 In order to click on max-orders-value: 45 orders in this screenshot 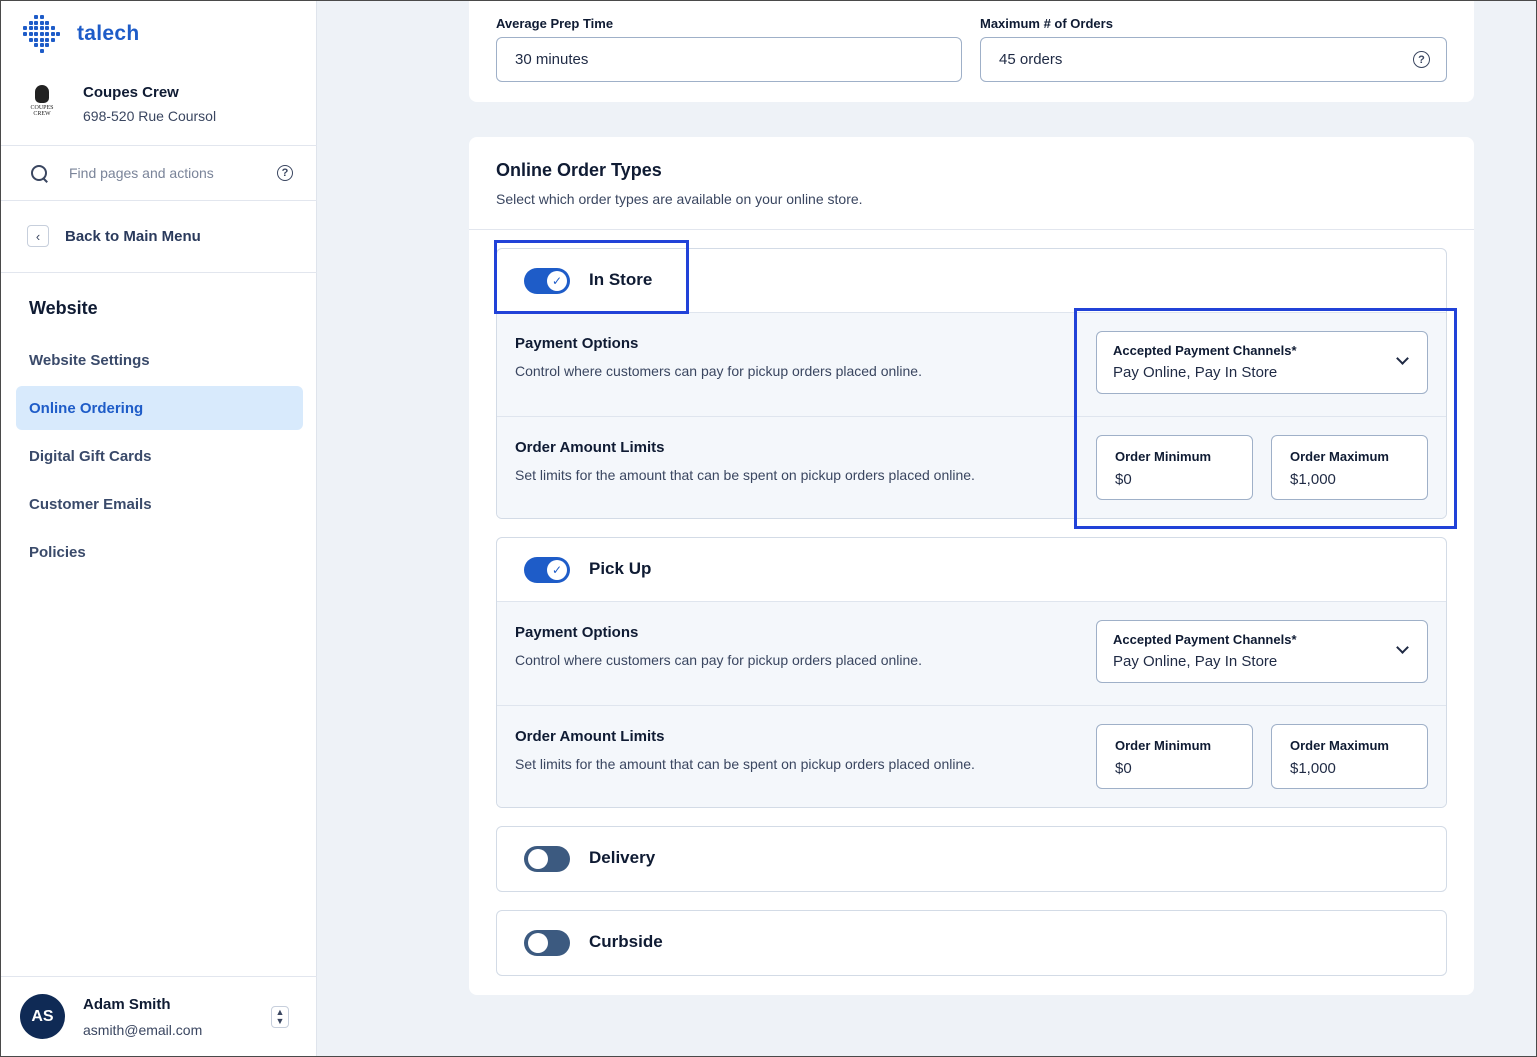, I will do `click(1031, 59)`.